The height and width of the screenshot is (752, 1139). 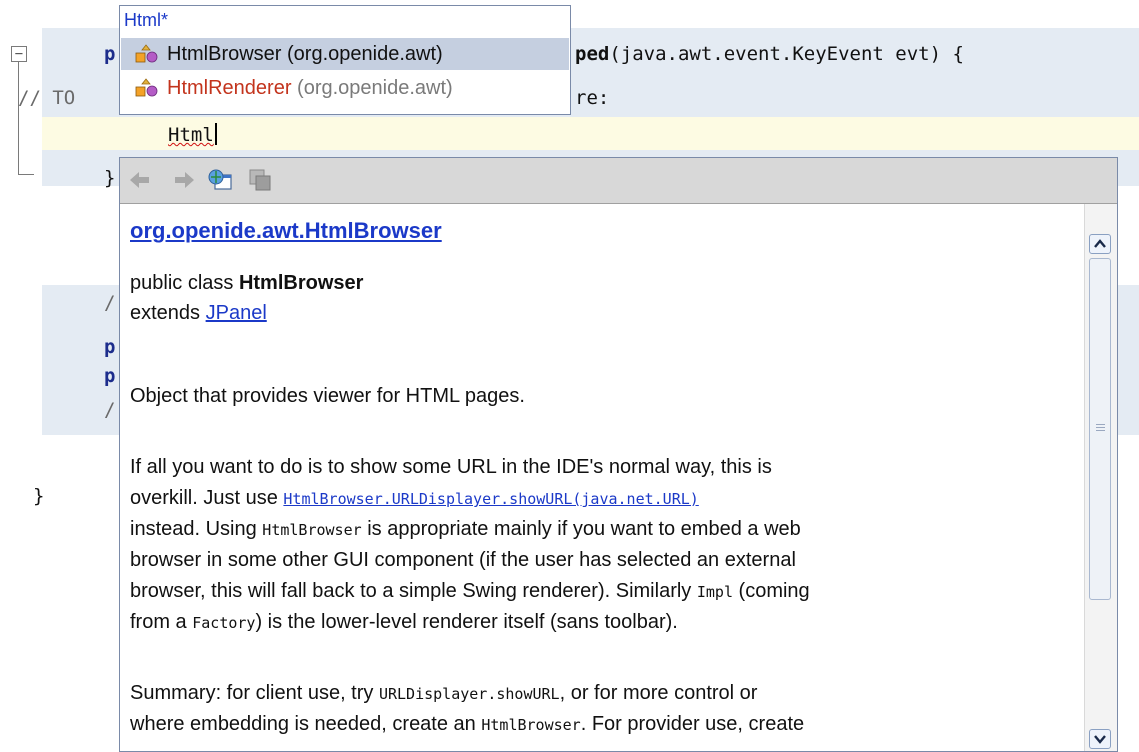 I want to click on typed-identifier: Html, so click(x=191, y=135).